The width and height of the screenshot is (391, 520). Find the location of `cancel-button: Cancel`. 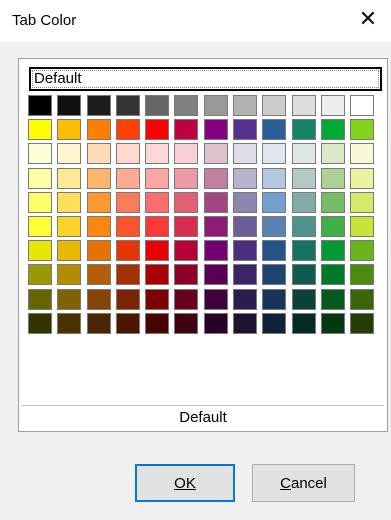

cancel-button: Cancel is located at coordinates (303, 483).